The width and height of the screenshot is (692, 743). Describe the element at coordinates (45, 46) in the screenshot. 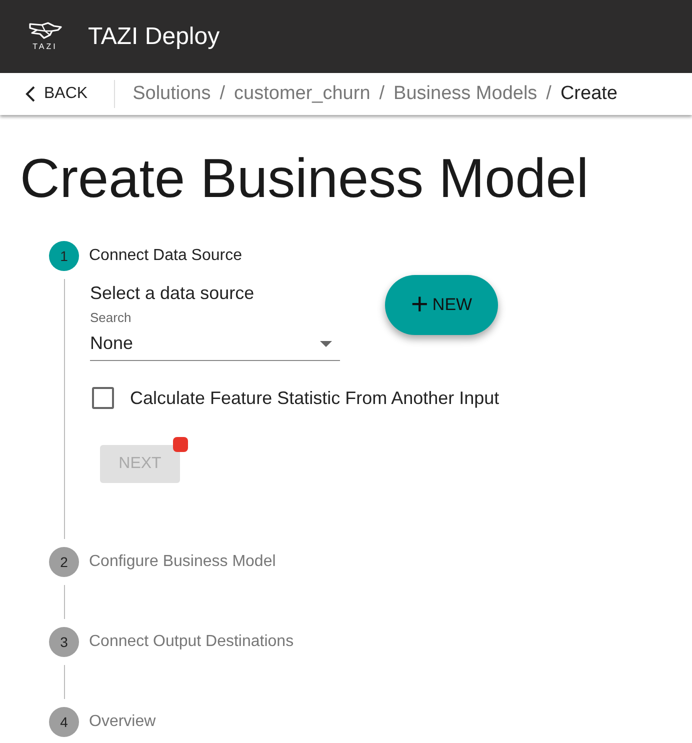

I see `logo-text: TAZI` at that location.